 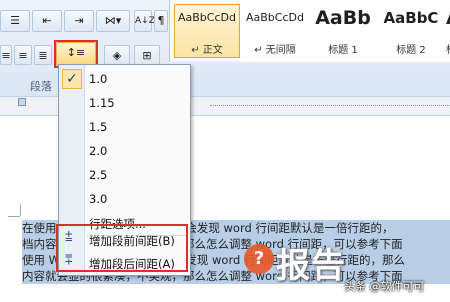 What do you see at coordinates (275, 50) in the screenshot?
I see `style-name: ↵ 无间隔` at bounding box center [275, 50].